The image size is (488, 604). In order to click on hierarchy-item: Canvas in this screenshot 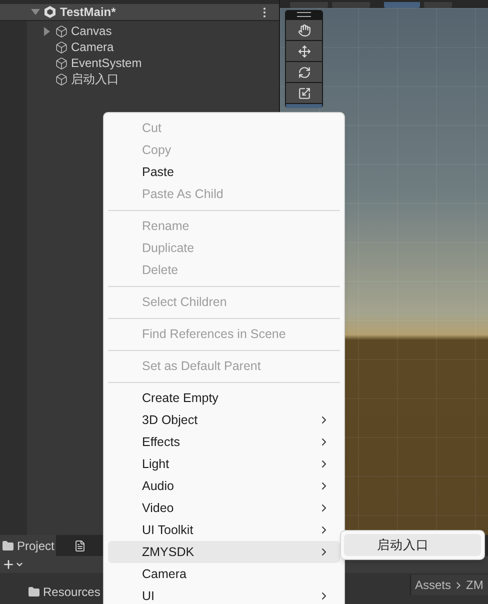, I will do `click(84, 31)`.